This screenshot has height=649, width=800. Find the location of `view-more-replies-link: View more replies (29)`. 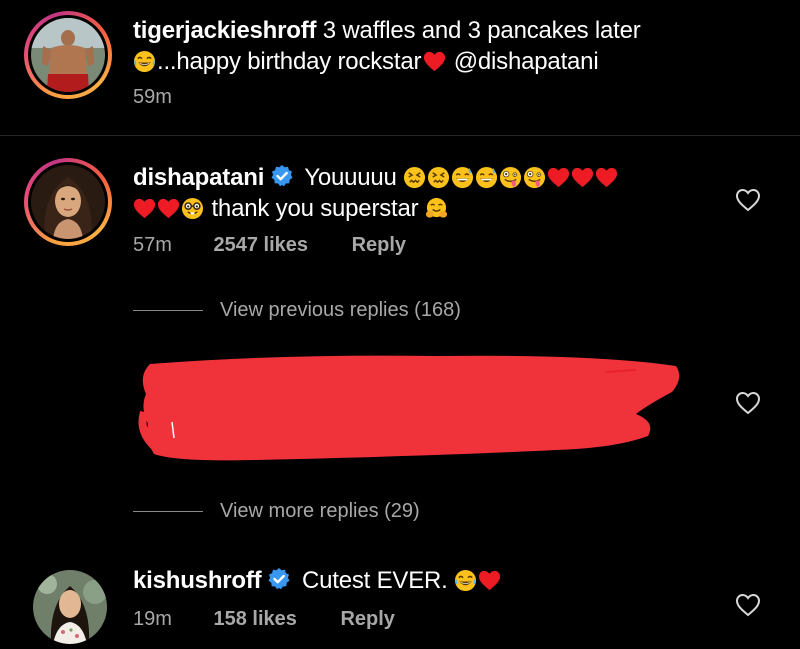

view-more-replies-link: View more replies (29) is located at coordinates (320, 511).